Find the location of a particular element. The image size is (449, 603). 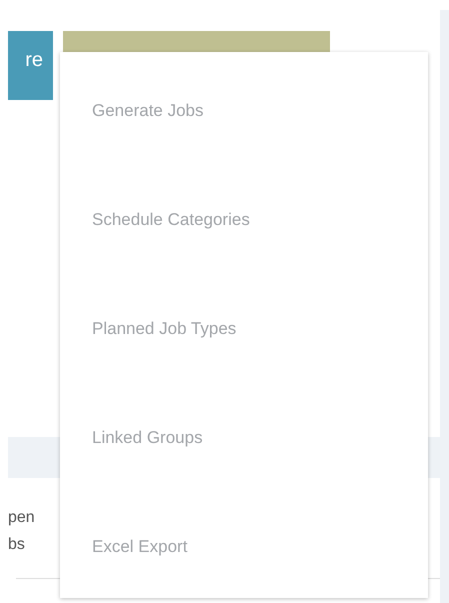

toolbar-button: re is located at coordinates (30, 65).